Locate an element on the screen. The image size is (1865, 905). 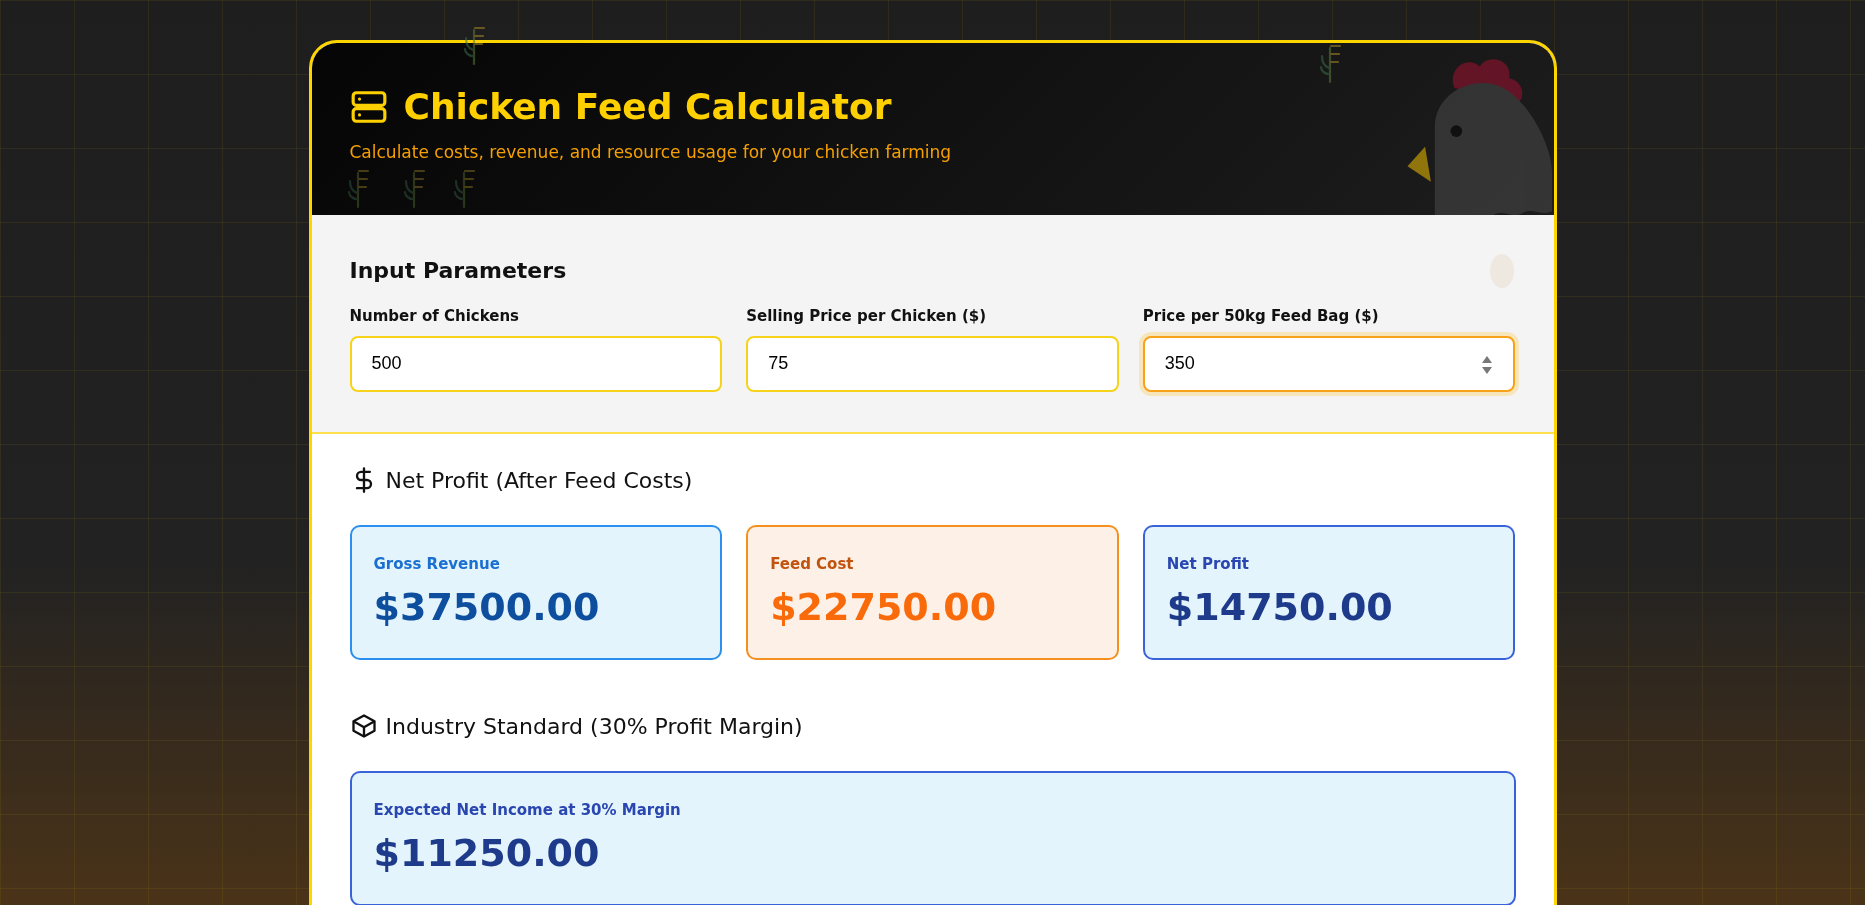
metric-value: $37500.00 is located at coordinates (487, 608).